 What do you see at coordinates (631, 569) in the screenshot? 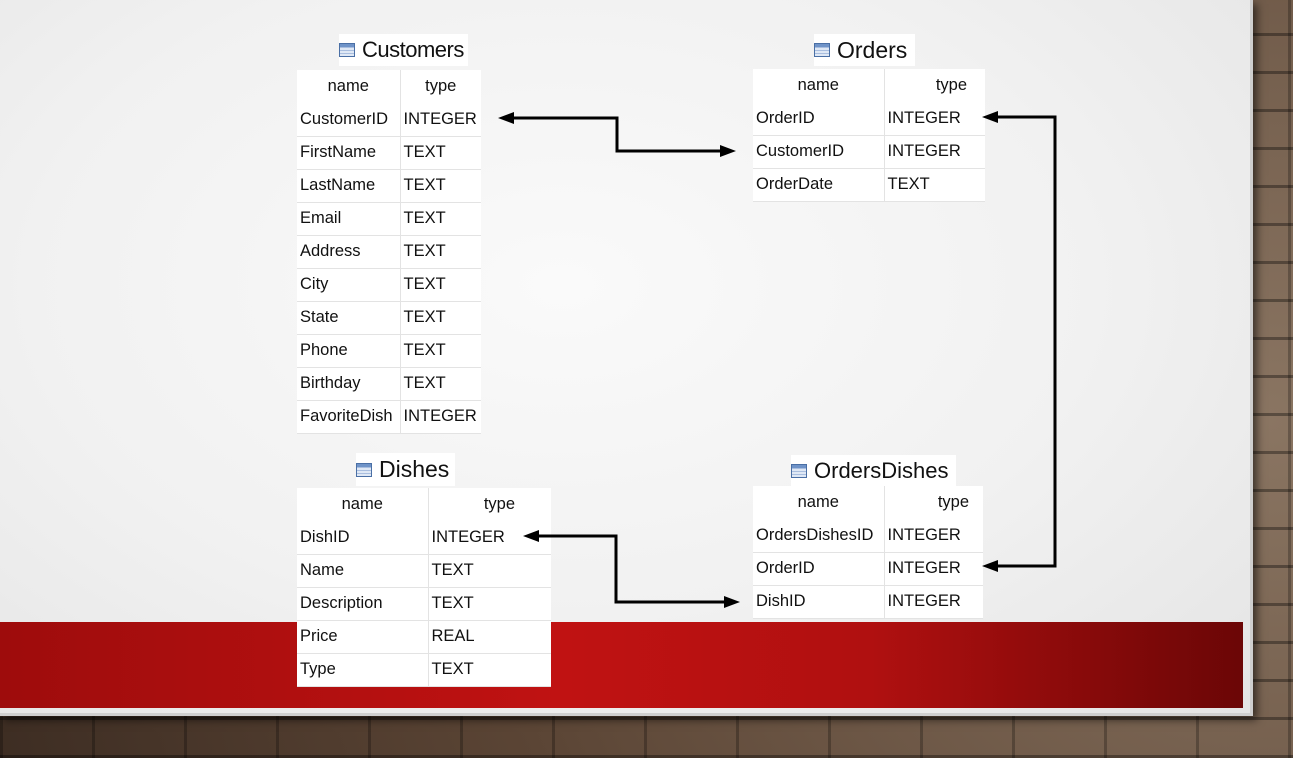
I see `dishes-ordersdishes-link` at bounding box center [631, 569].